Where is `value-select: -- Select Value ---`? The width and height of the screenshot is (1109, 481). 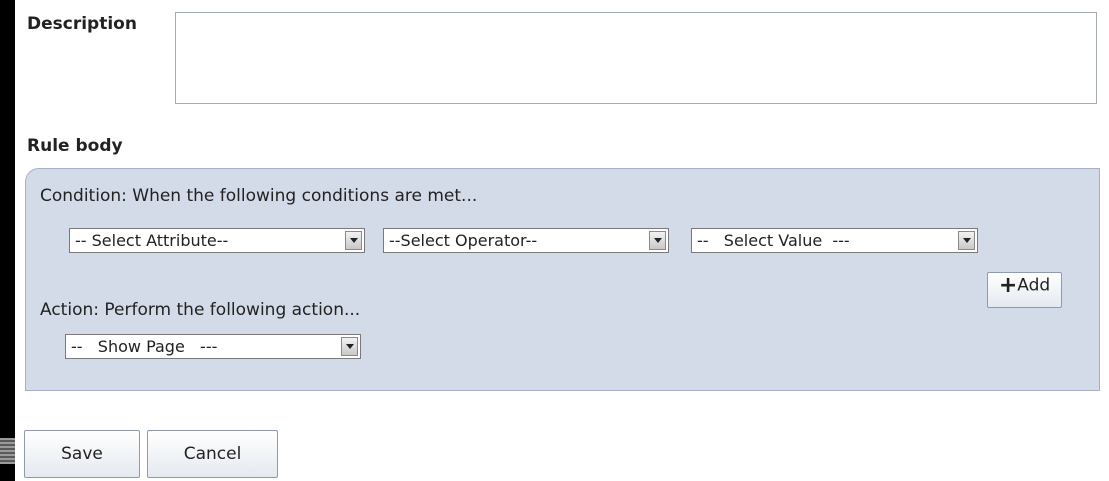
value-select: -- Select Value --- is located at coordinates (834, 240).